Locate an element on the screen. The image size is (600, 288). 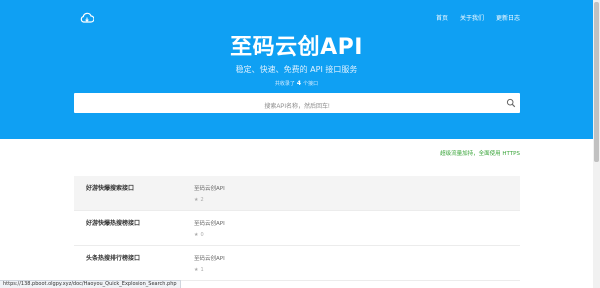
api-star-count: 0 is located at coordinates (202, 235).